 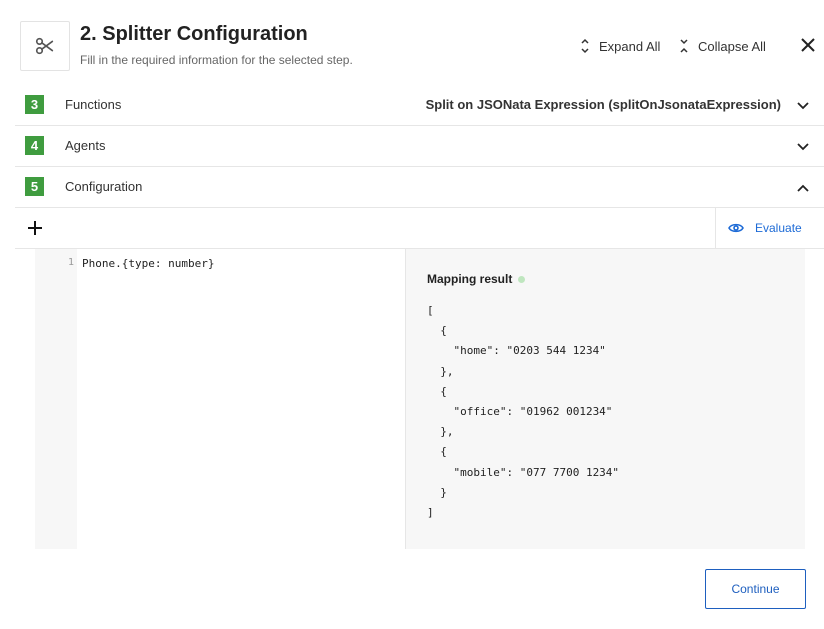 I want to click on collapse-all-label: Collapse All, so click(x=732, y=46).